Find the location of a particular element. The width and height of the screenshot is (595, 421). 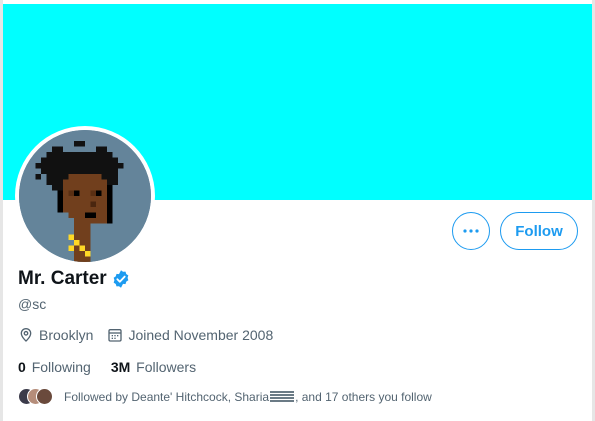

profile-avatar is located at coordinates (85, 196).